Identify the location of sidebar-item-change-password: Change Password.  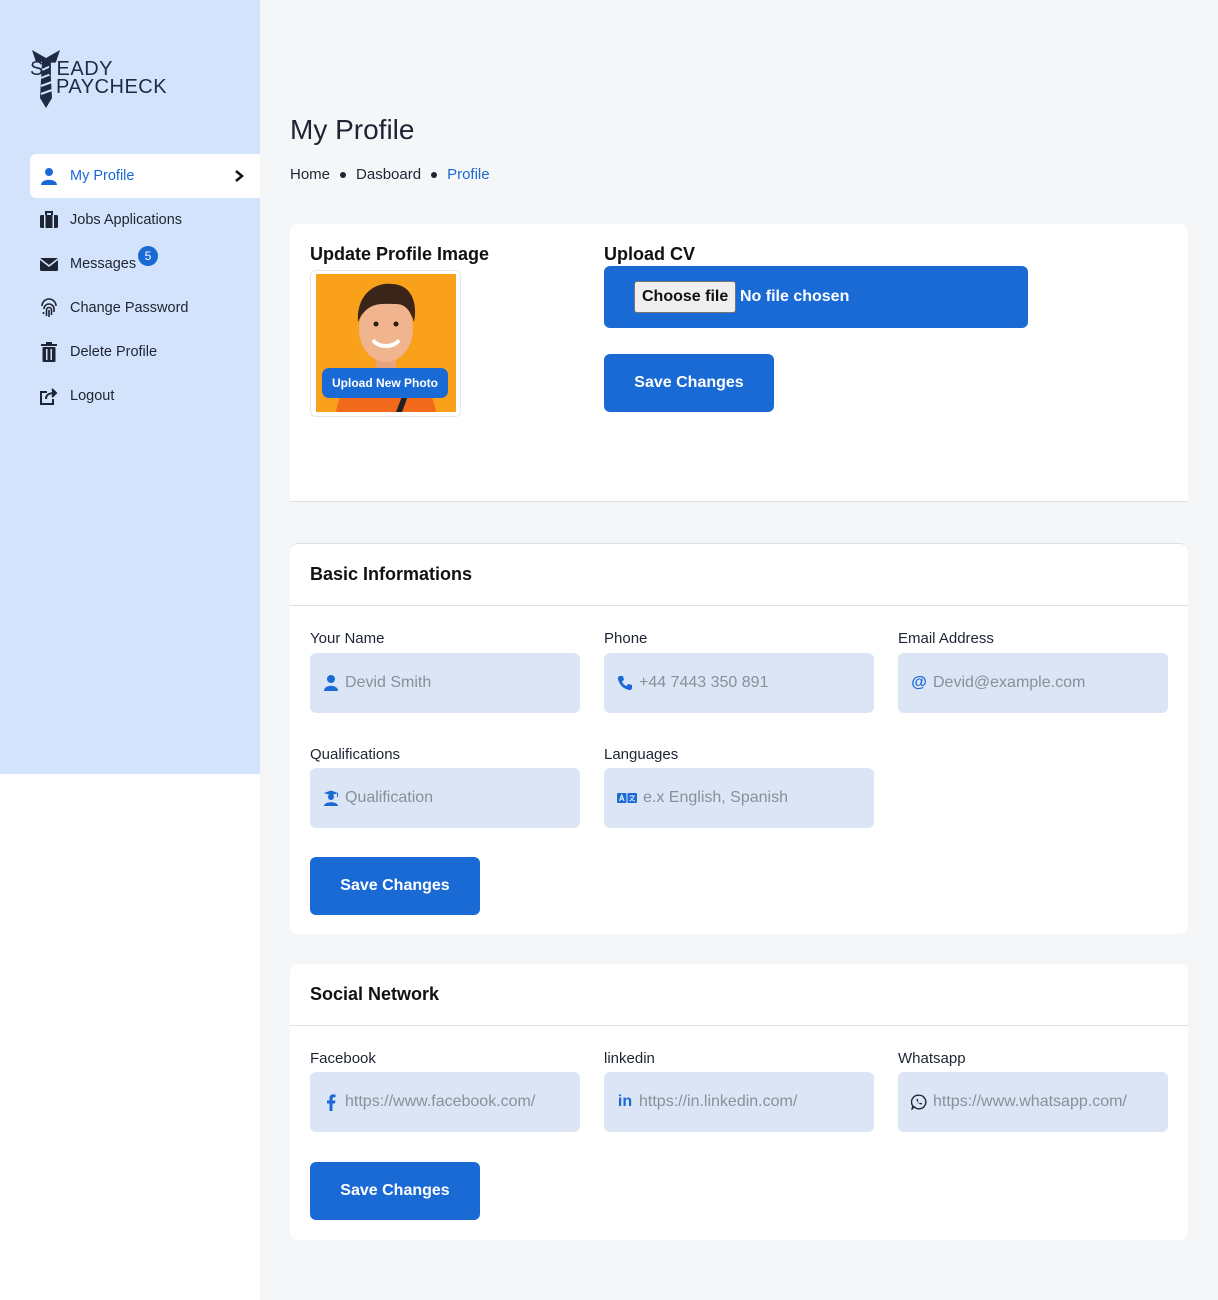
(145, 308).